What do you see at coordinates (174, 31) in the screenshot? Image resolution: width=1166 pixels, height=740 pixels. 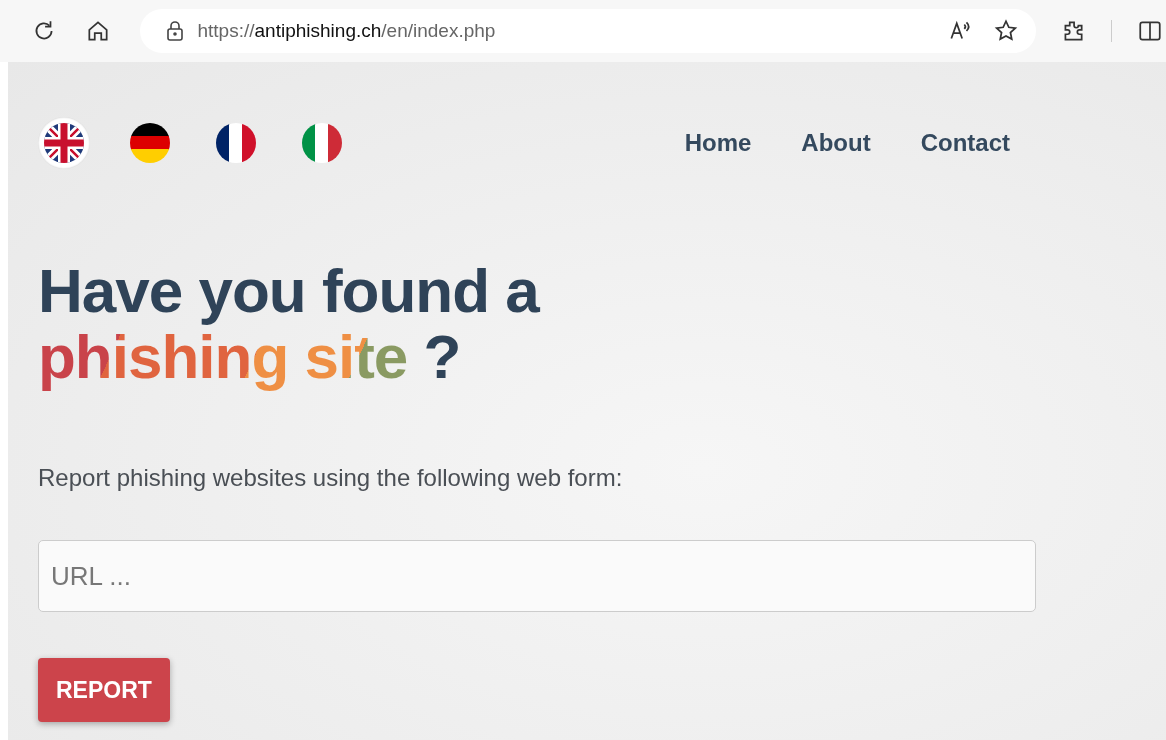 I see `lock-icon` at bounding box center [174, 31].